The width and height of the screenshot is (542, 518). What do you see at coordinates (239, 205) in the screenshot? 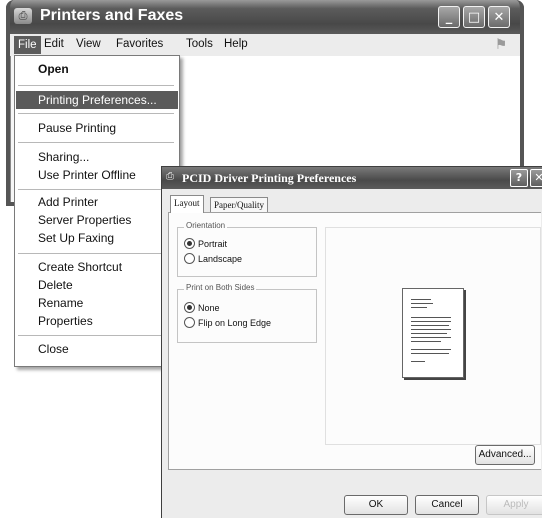
I see `tab-paper-quality: Paper/Quality` at bounding box center [239, 205].